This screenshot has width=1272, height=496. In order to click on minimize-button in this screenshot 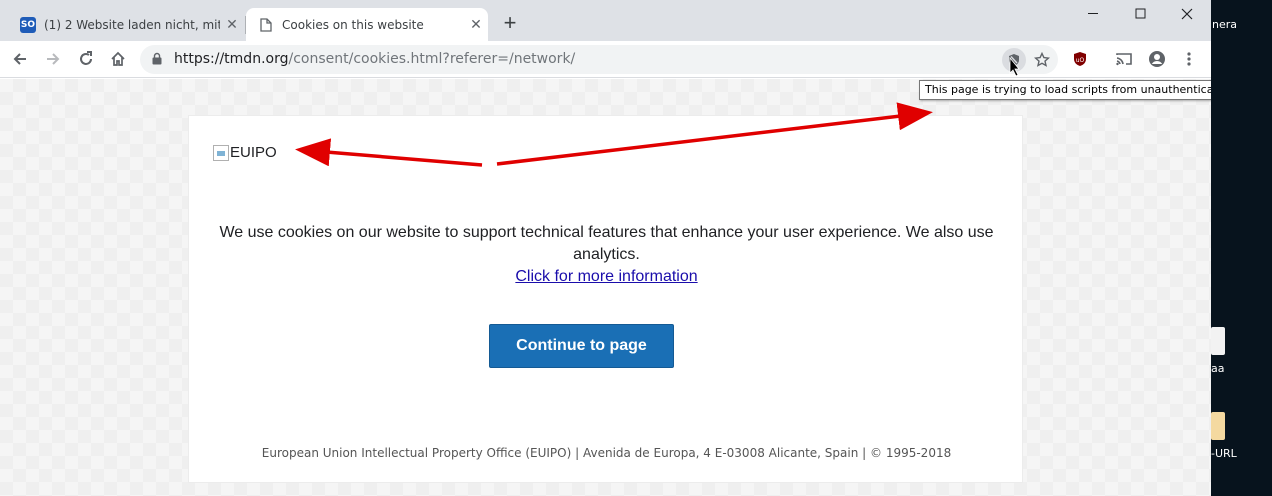, I will do `click(1094, 14)`.